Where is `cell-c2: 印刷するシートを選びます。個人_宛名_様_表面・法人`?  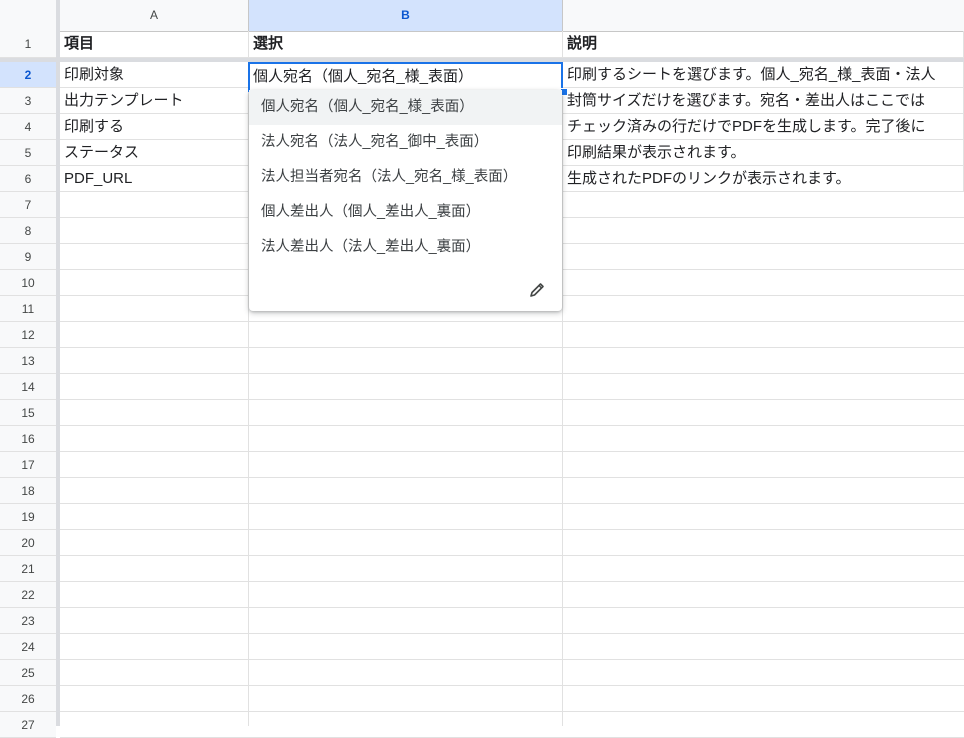
cell-c2: 印刷するシートを選びます。個人_宛名_様_表面・法人 is located at coordinates (763, 75).